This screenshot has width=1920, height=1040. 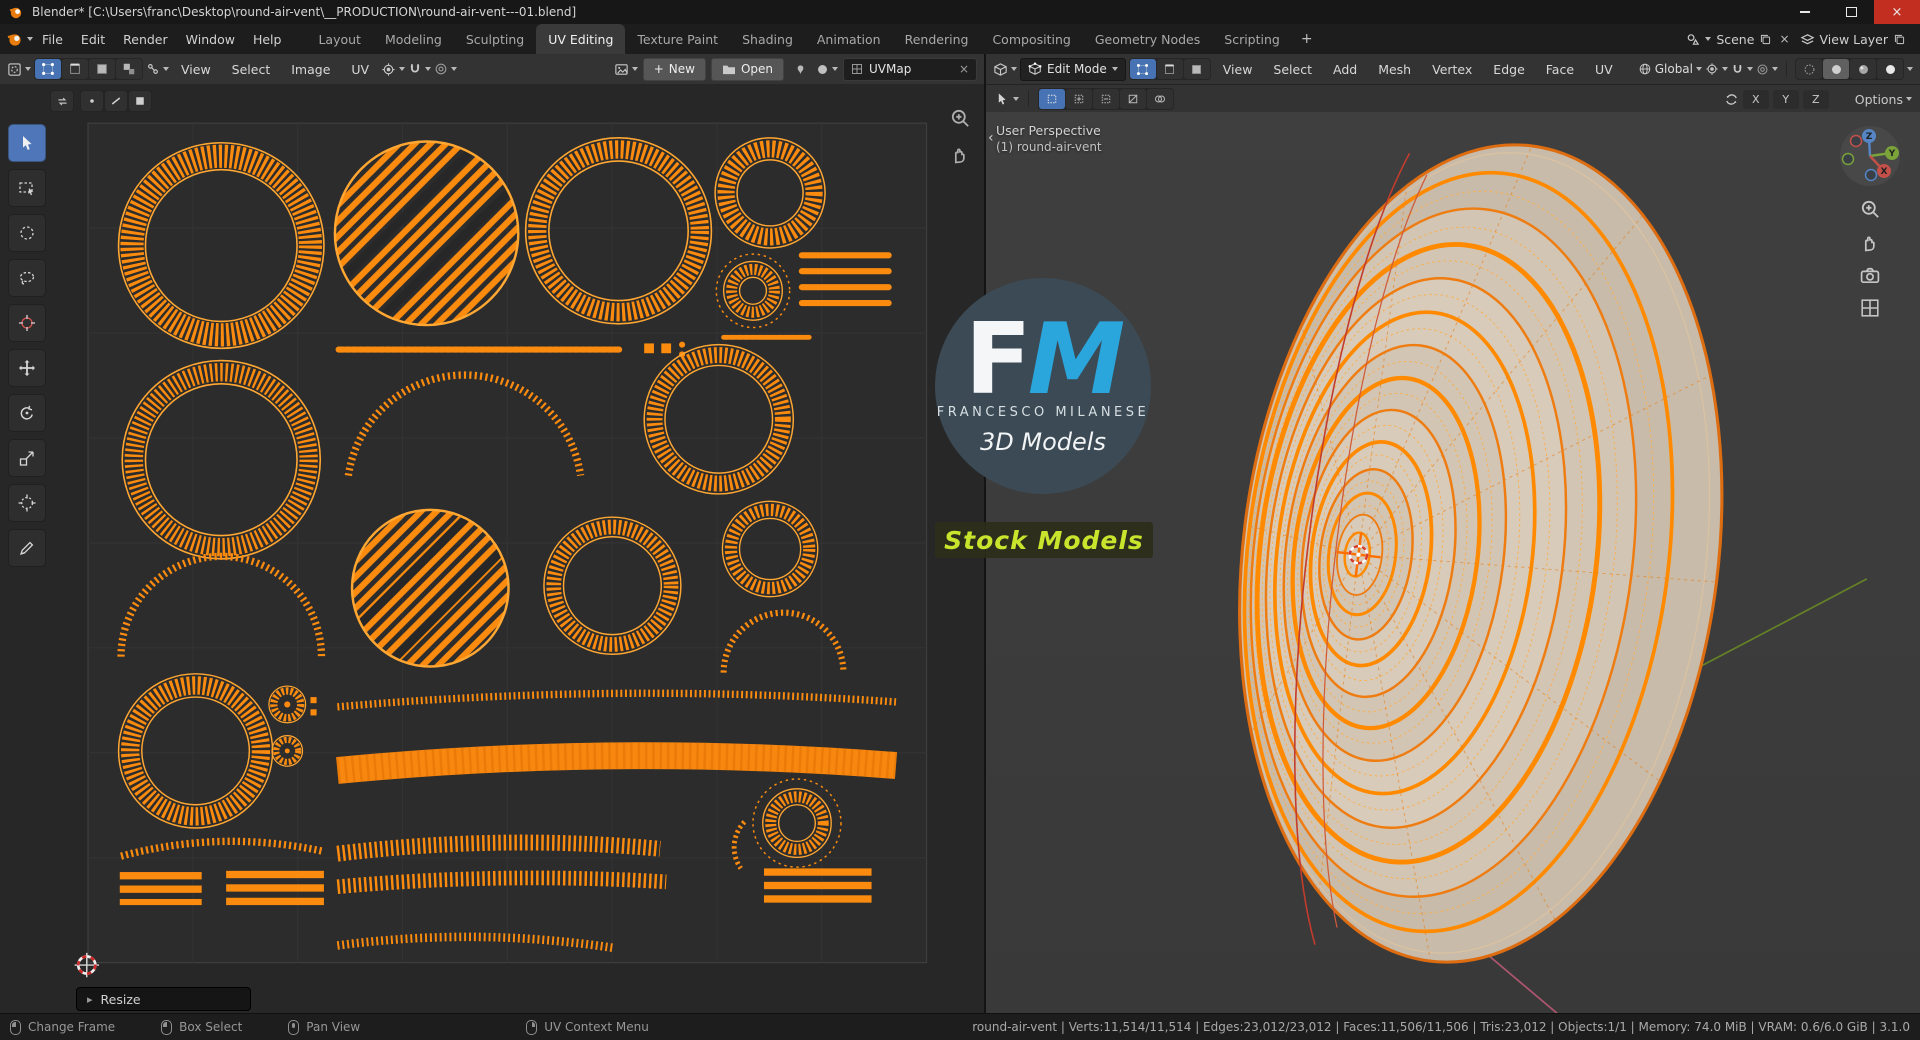 What do you see at coordinates (991, 138) in the screenshot?
I see `region-collapse-icon: ‹` at bounding box center [991, 138].